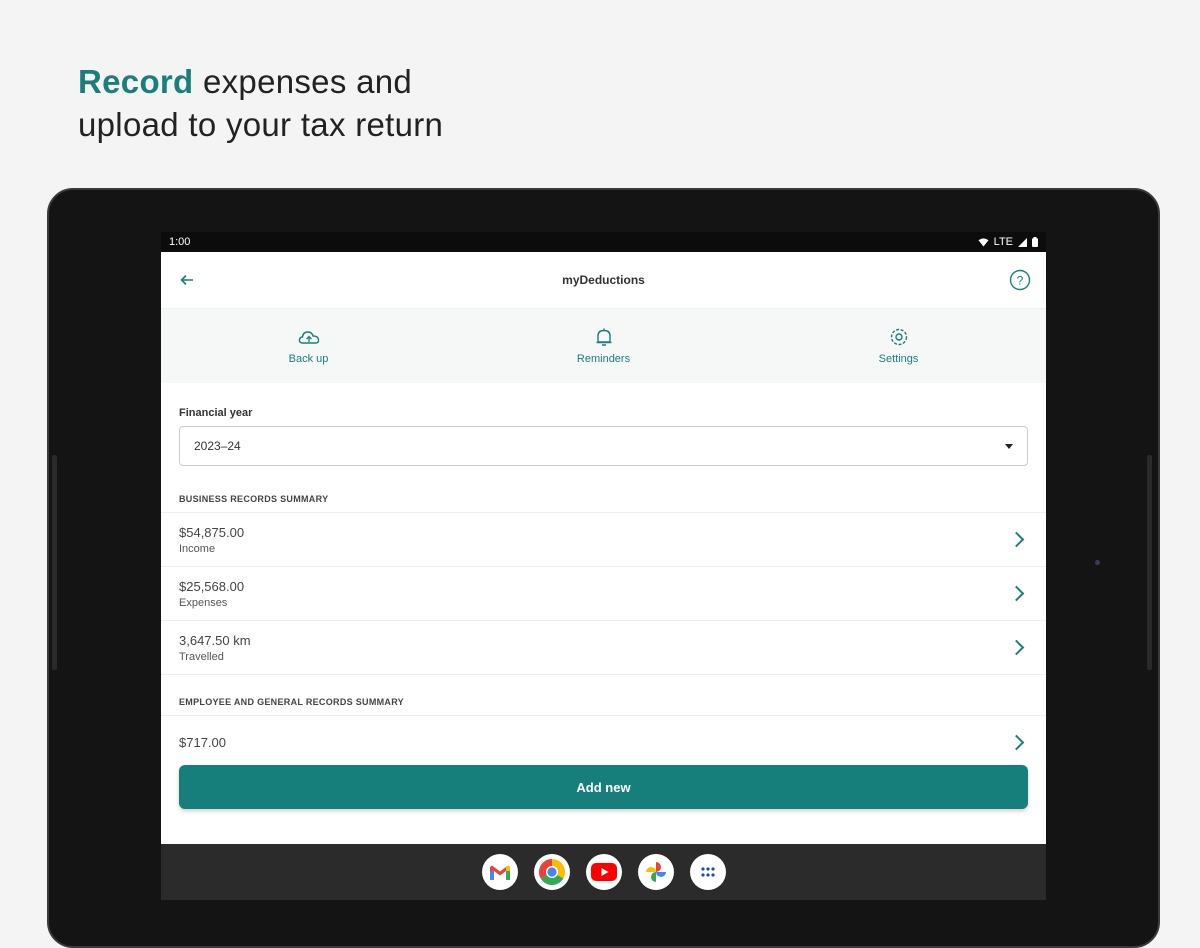 The height and width of the screenshot is (948, 1200). Describe the element at coordinates (254, 499) in the screenshot. I see `business-summary-heading: BUSINESS RECORDS SUMMARY` at that location.